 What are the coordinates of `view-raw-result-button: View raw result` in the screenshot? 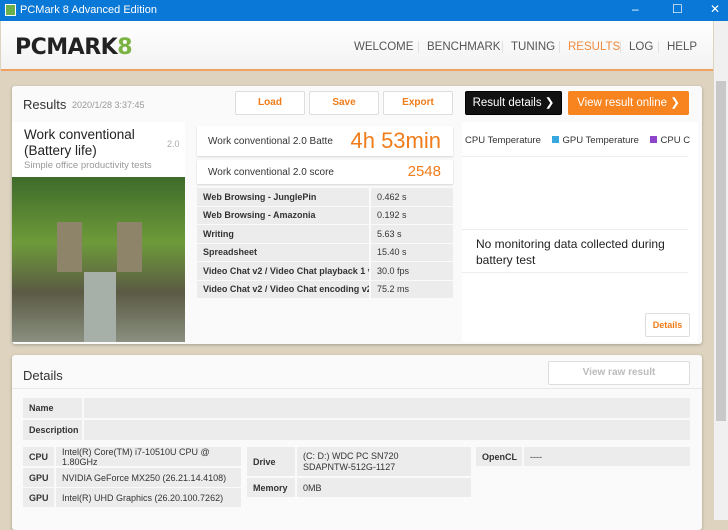 It's located at (619, 373).